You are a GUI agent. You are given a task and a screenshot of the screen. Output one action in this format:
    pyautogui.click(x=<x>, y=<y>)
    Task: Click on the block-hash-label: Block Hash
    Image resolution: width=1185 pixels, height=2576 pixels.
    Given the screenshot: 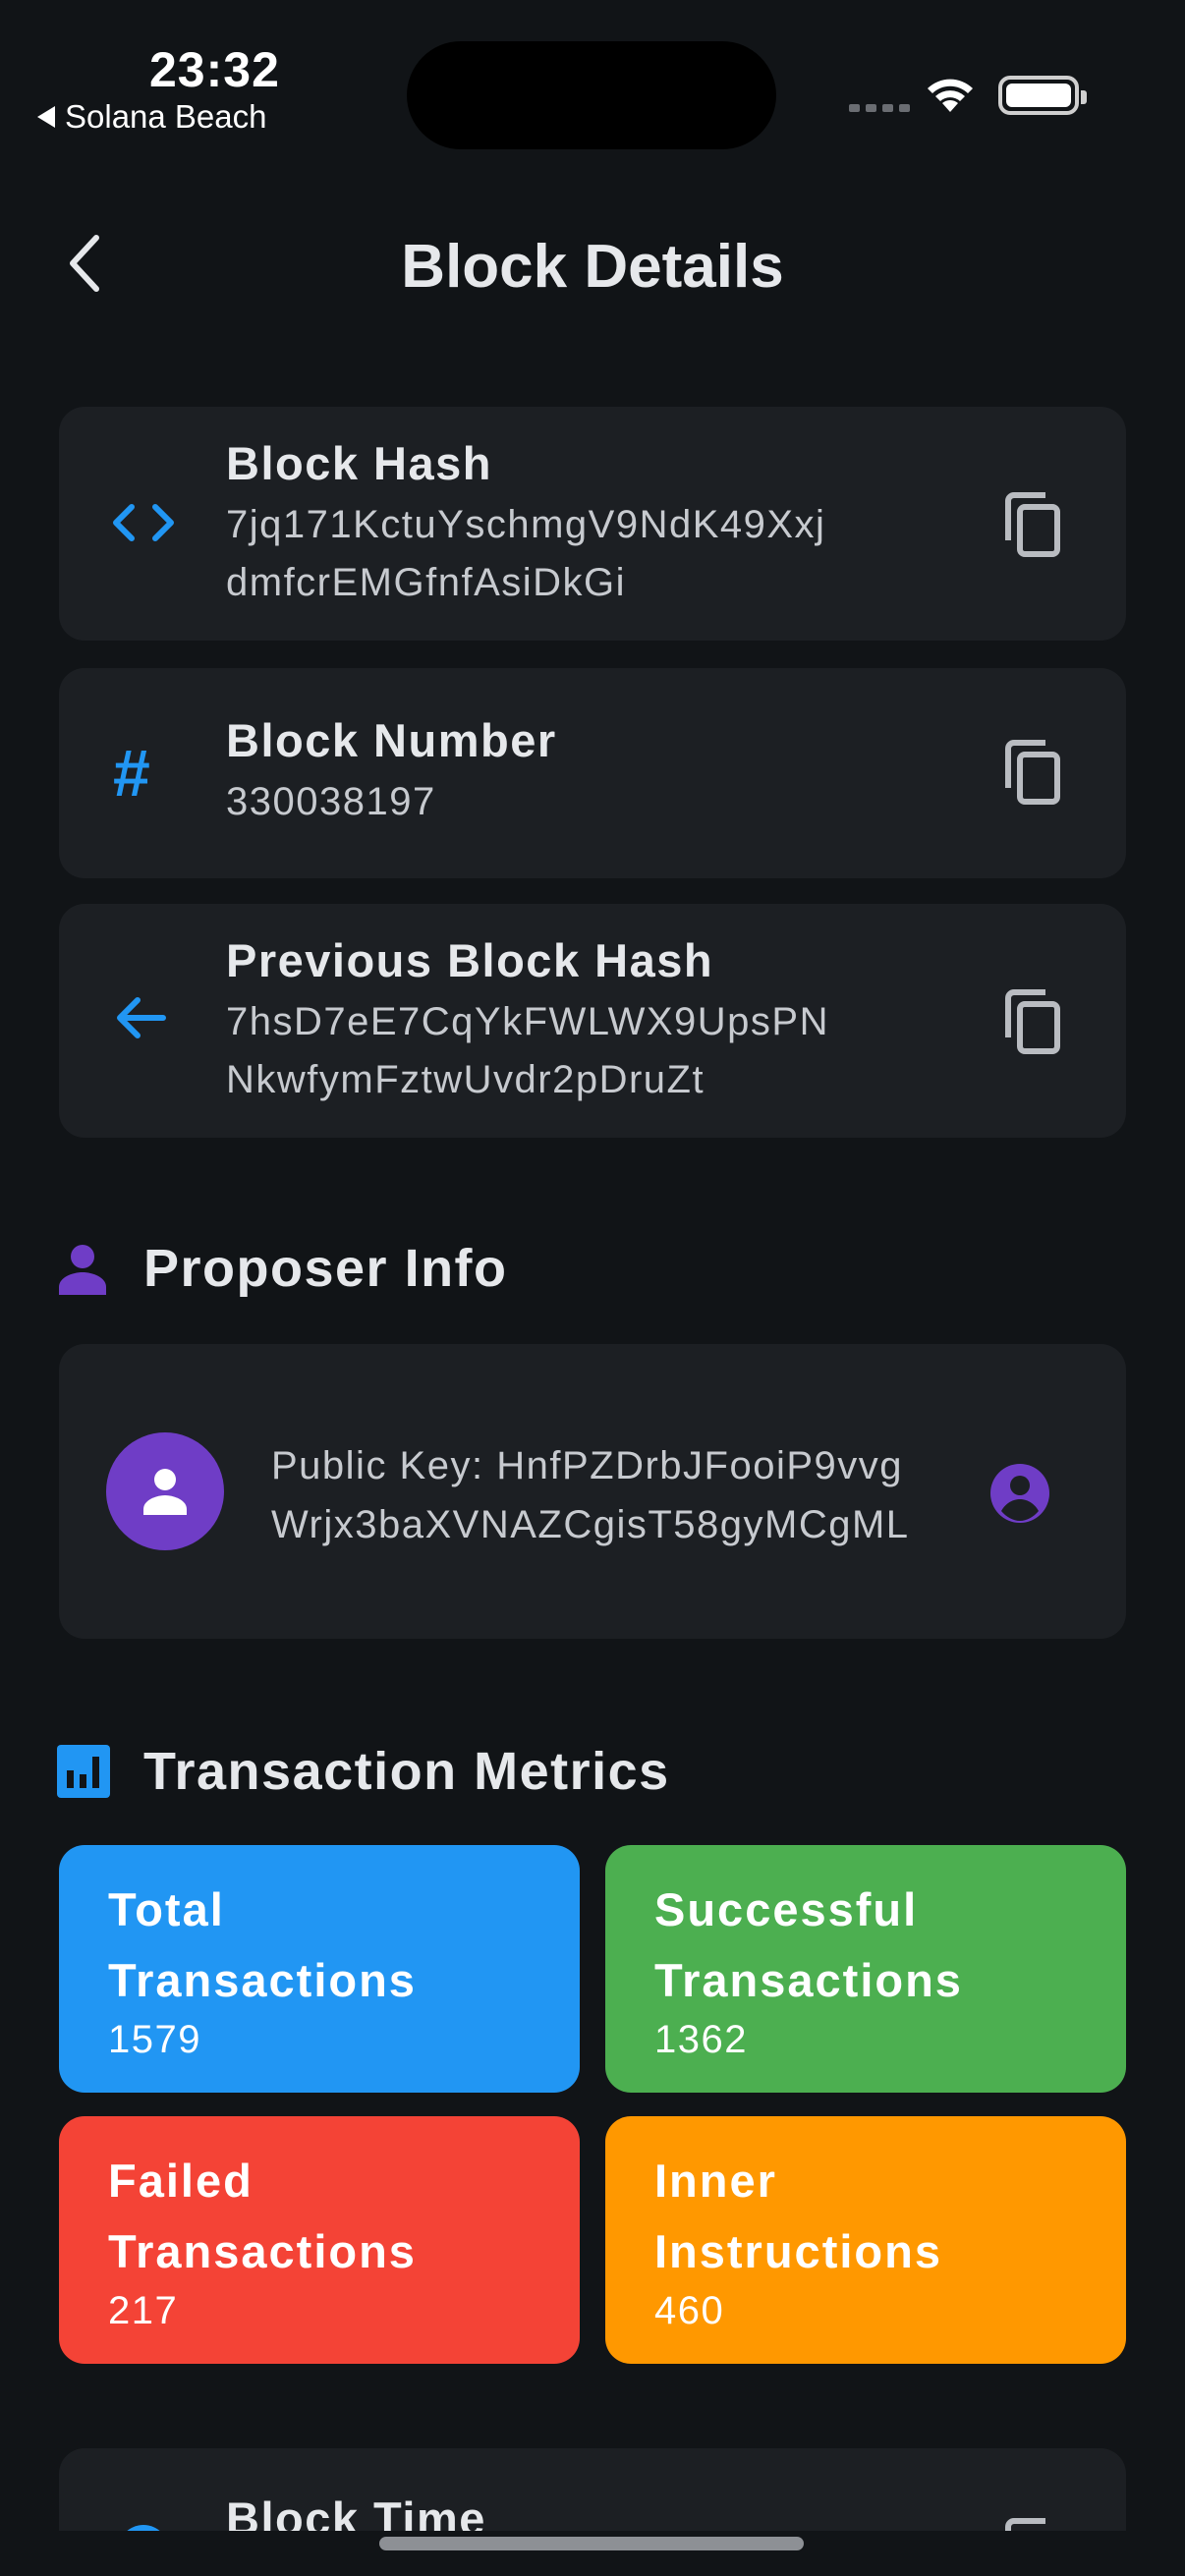 What is the action you would take?
    pyautogui.click(x=359, y=463)
    